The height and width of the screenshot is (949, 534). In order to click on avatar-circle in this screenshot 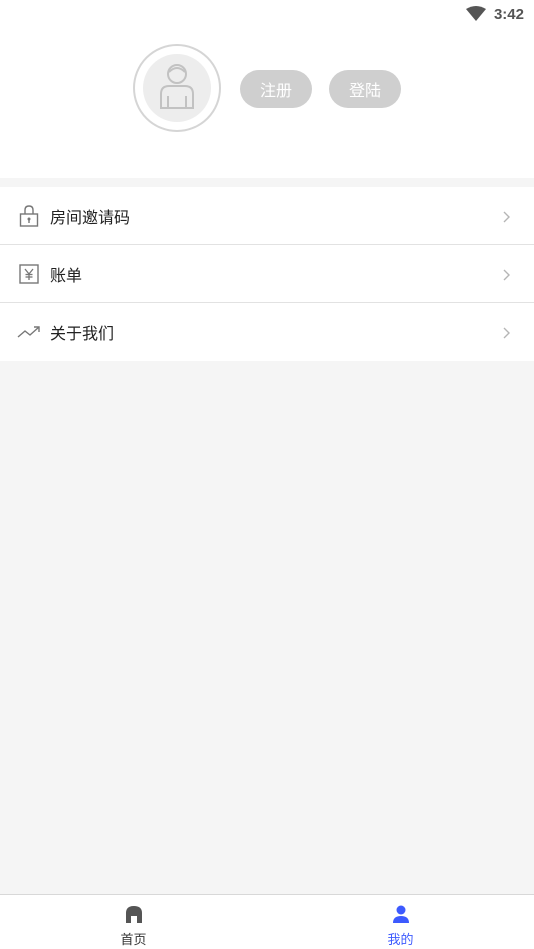, I will do `click(177, 88)`.